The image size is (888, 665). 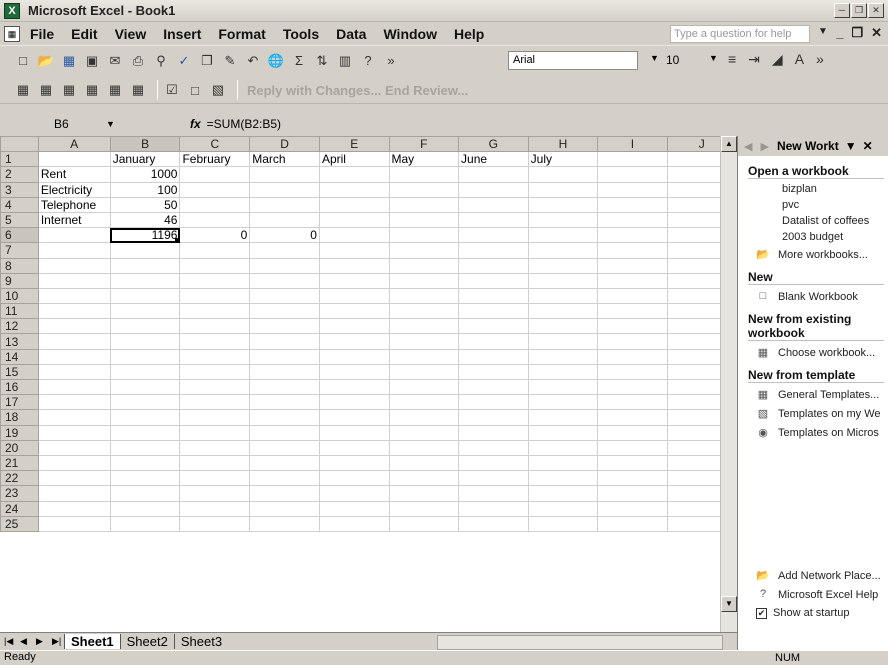 What do you see at coordinates (46, 90) in the screenshot?
I see `review-icon-2: ▦` at bounding box center [46, 90].